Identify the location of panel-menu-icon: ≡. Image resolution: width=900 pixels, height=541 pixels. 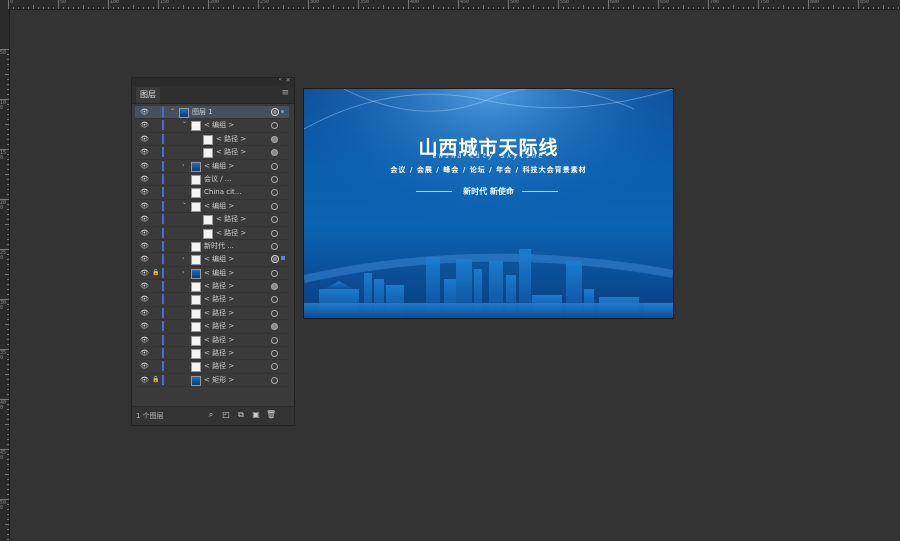
(285, 93).